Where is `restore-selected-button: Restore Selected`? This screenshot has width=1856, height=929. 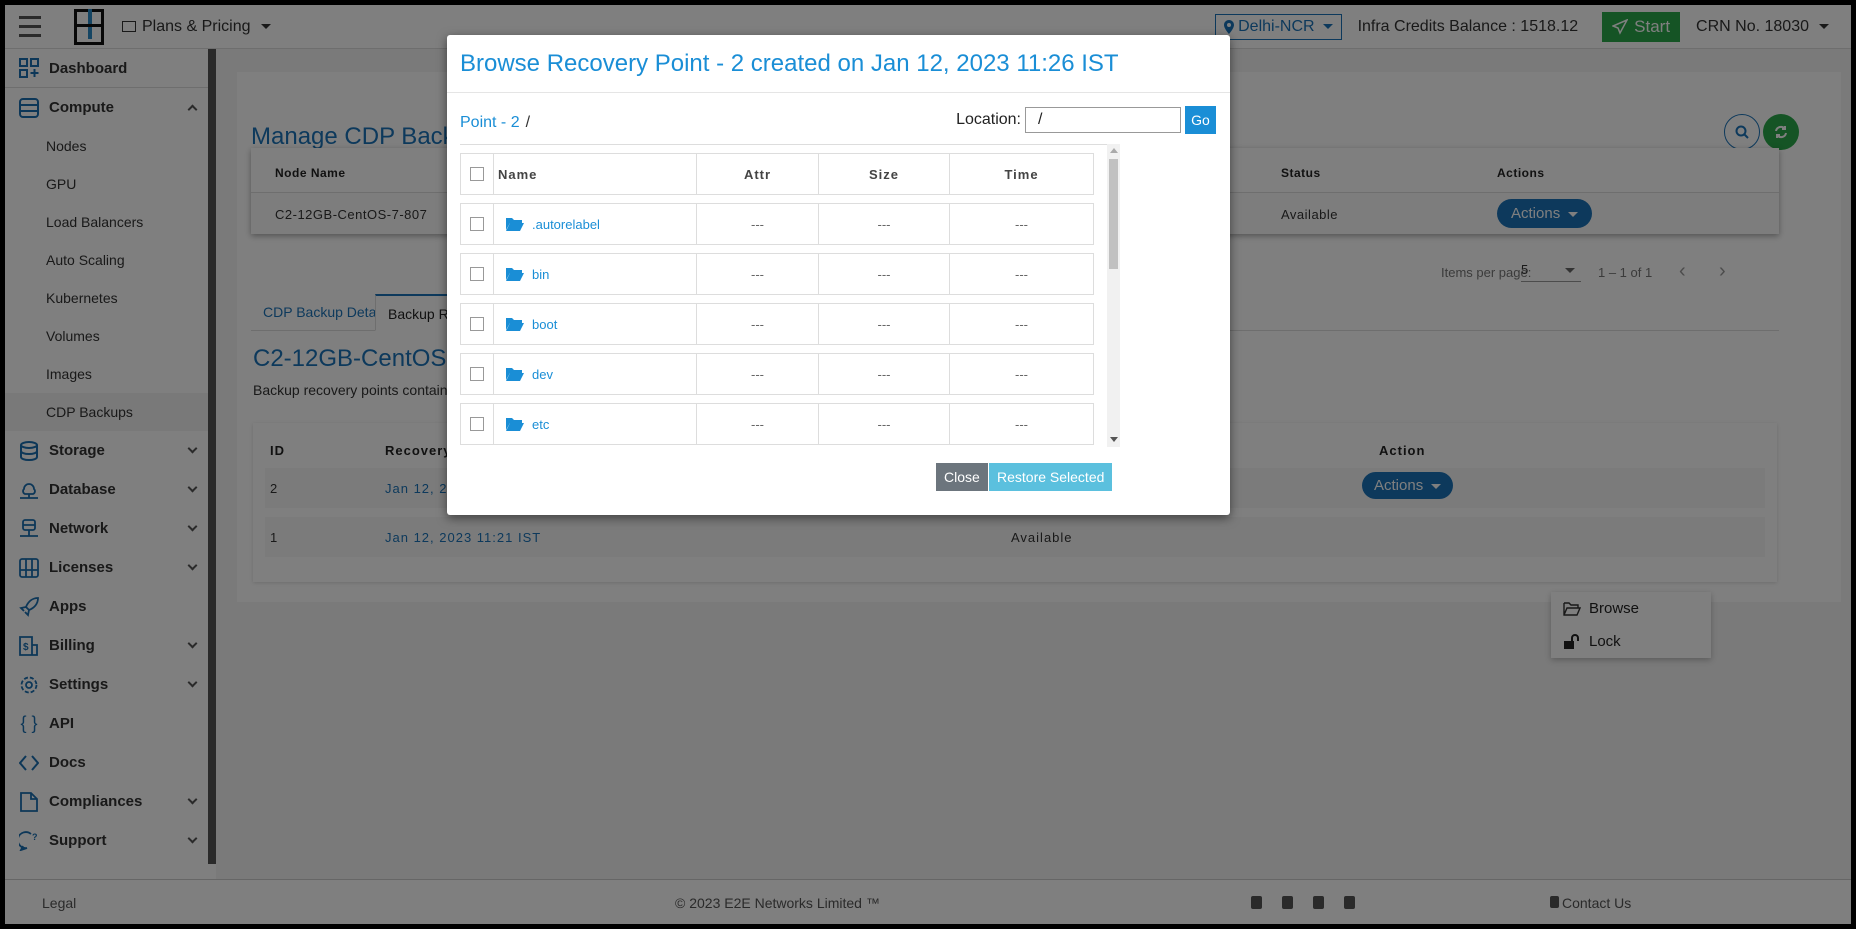 restore-selected-button: Restore Selected is located at coordinates (1051, 477).